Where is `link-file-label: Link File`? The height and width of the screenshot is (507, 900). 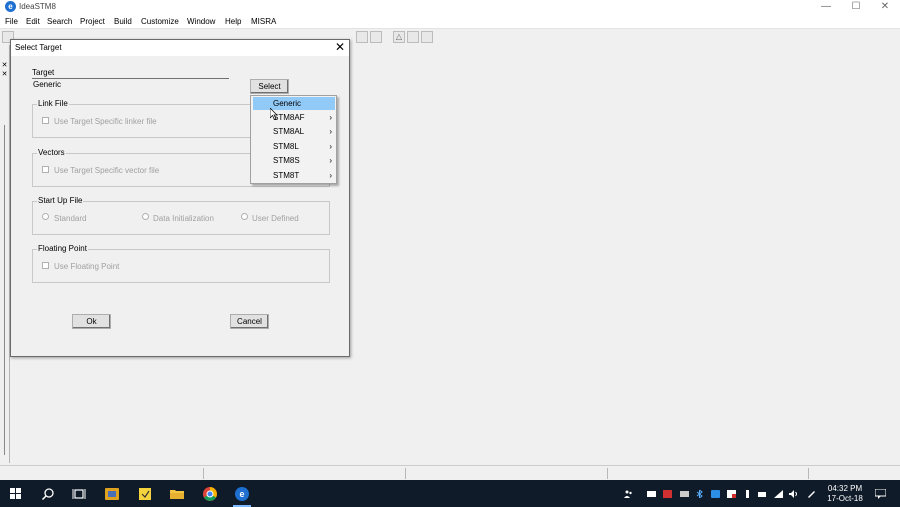 link-file-label: Link File is located at coordinates (53, 103).